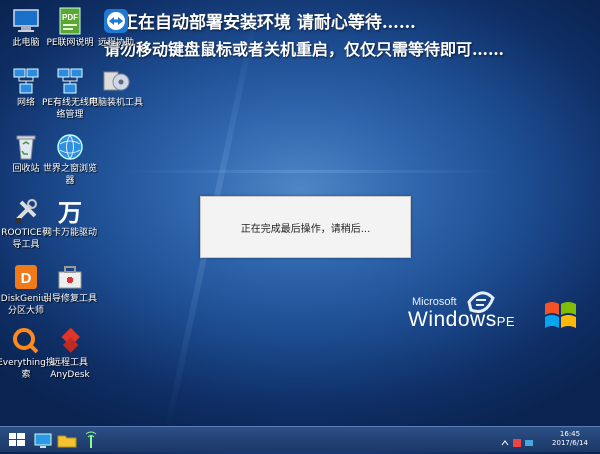 The image size is (600, 454). Describe the element at coordinates (70, 115) in the screenshot. I see `icon-label: 络管理` at that location.